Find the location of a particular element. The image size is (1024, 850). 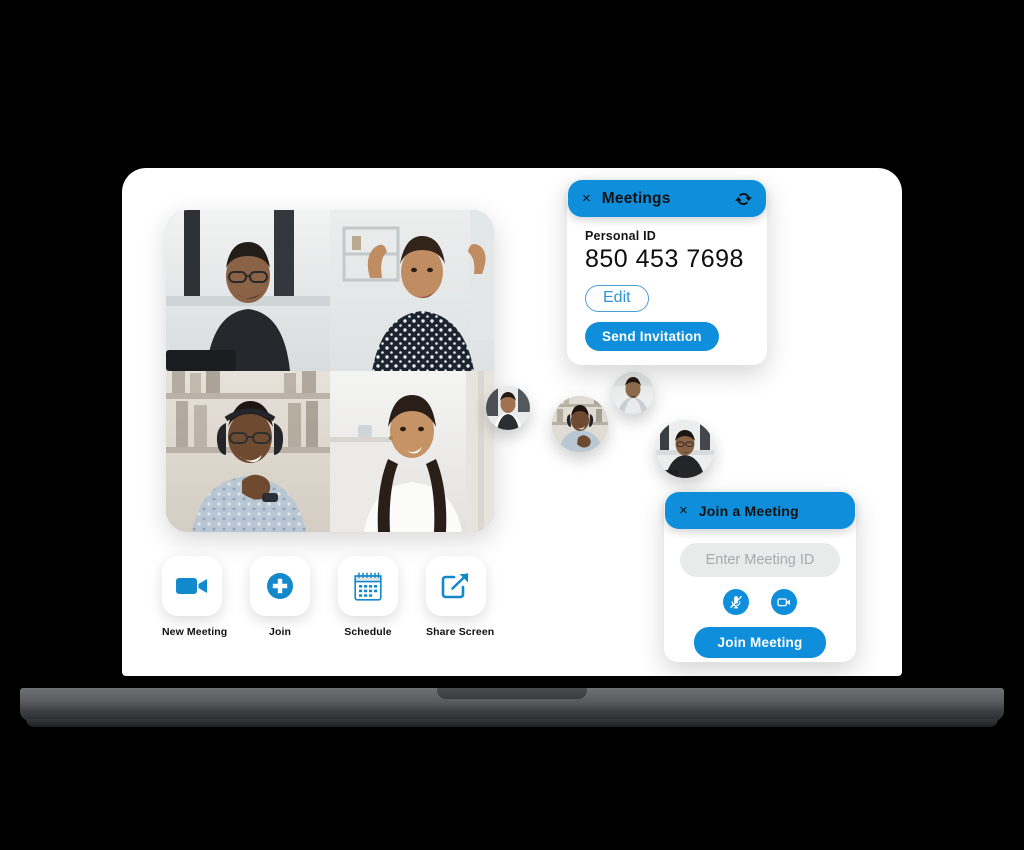

sync-icon is located at coordinates (743, 199).